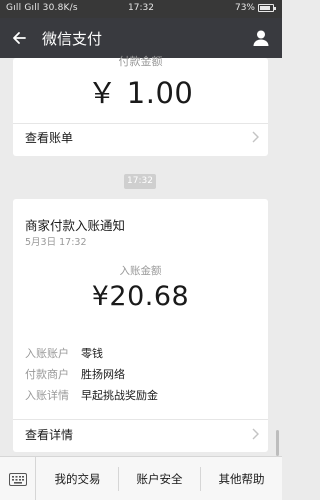 The image size is (320, 500). I want to click on battery-icon, so click(267, 8).